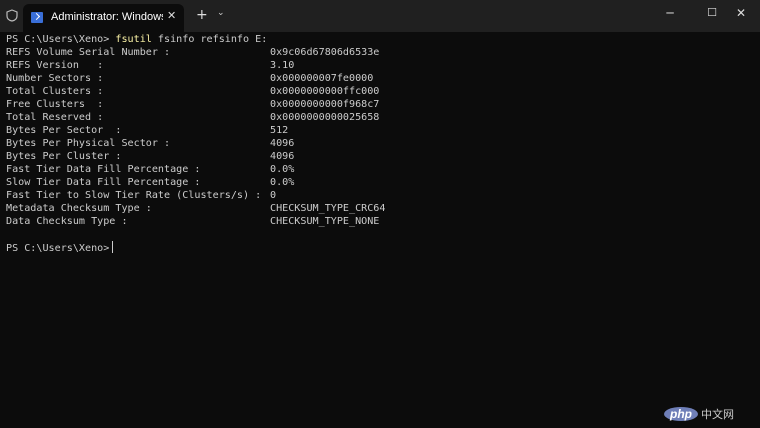 Image resolution: width=760 pixels, height=428 pixels. What do you see at coordinates (133, 39) in the screenshot?
I see `command: fsutil` at bounding box center [133, 39].